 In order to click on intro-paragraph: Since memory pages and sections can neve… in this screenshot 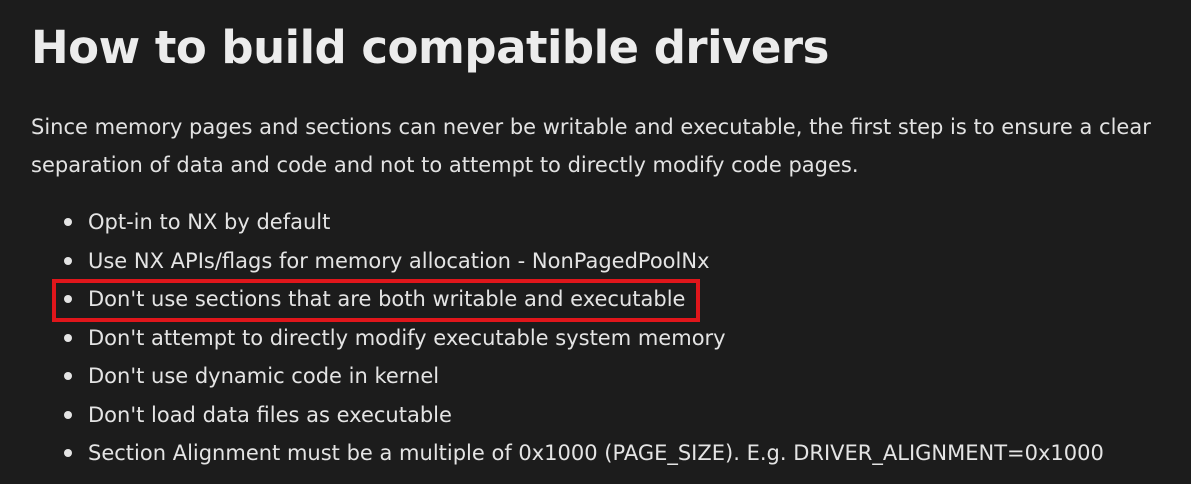, I will do `click(591, 146)`.